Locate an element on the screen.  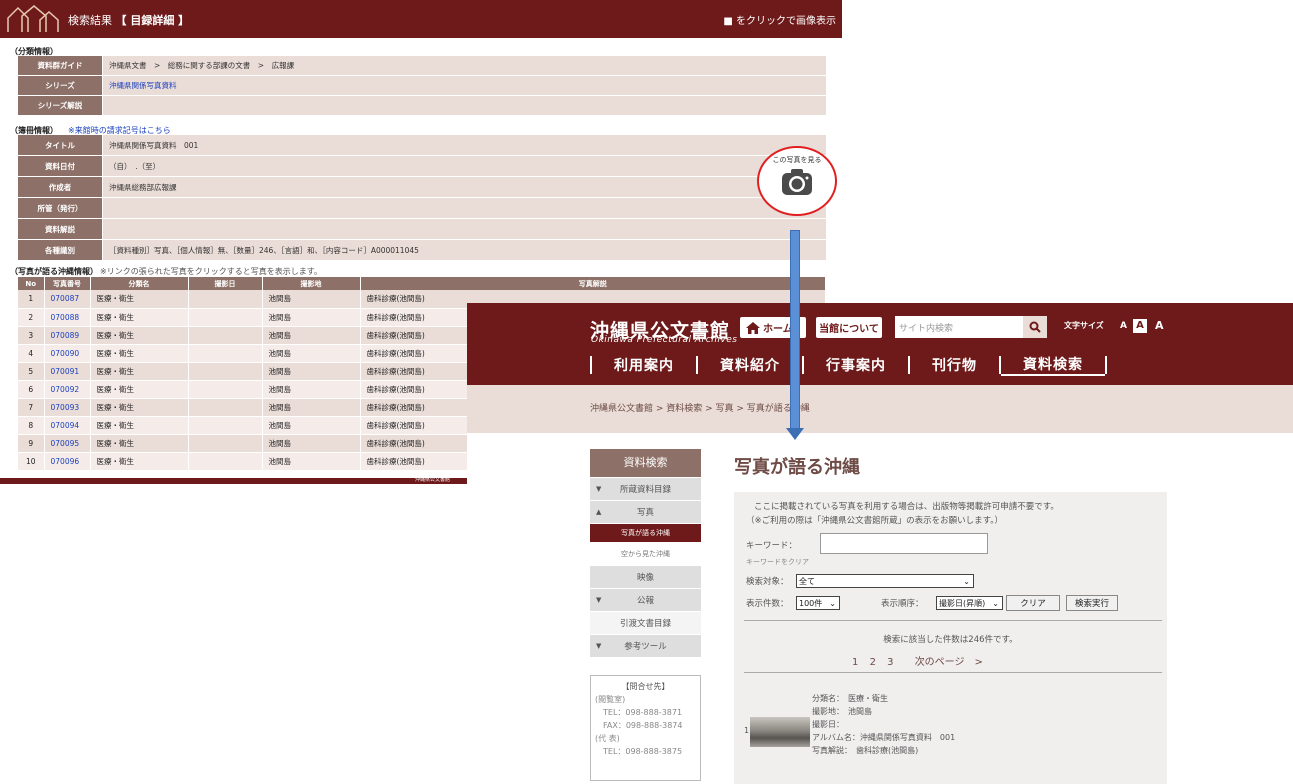
search-execute-button: 検索実行 is located at coordinates (1092, 603).